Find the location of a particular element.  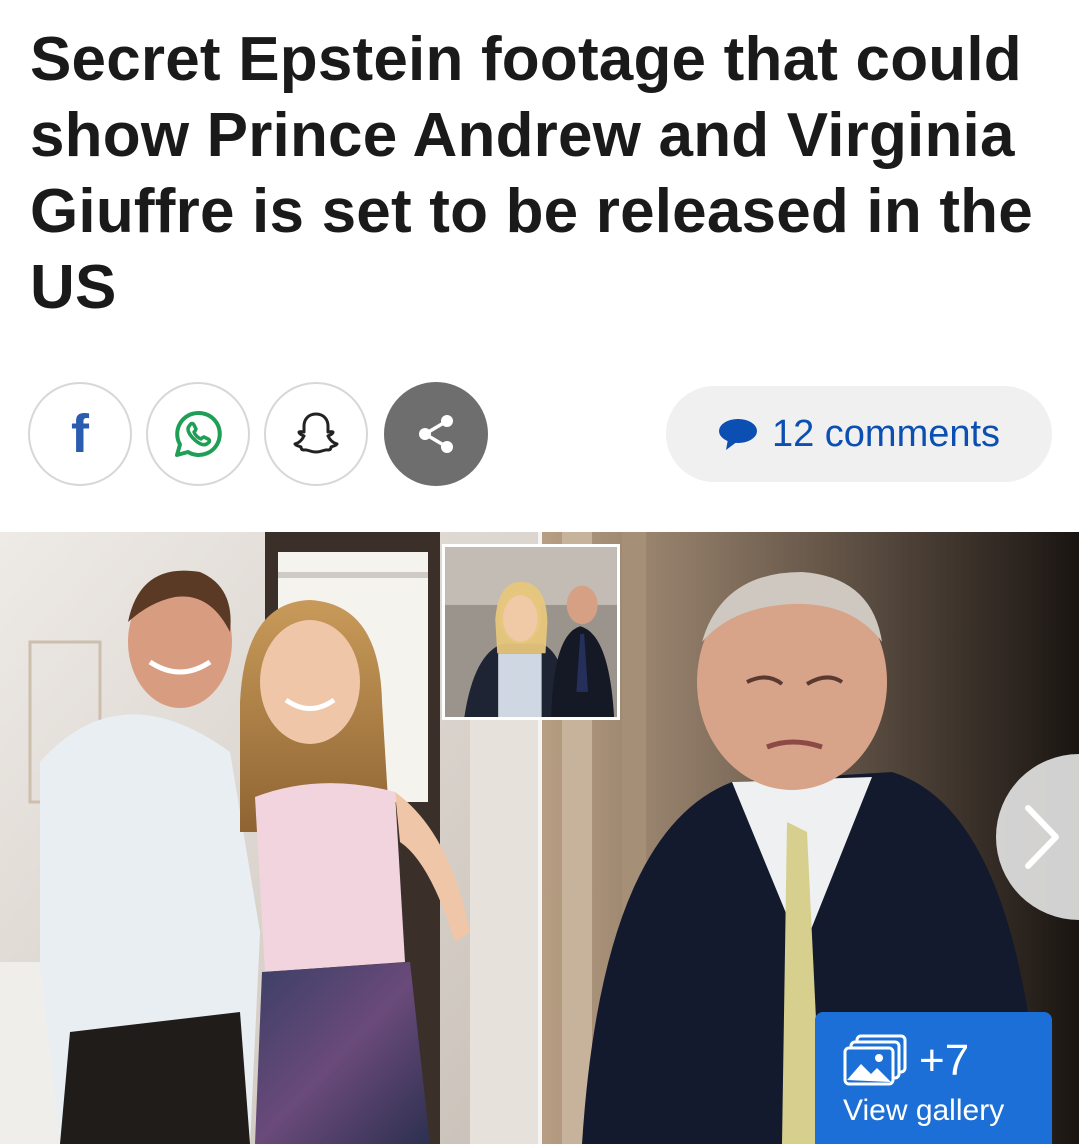

chevron-right-icon is located at coordinates (1042, 837).